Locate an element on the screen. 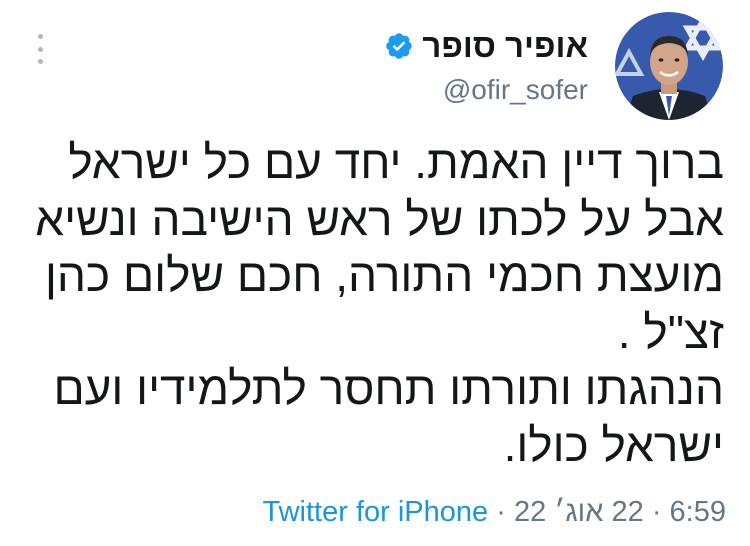 This screenshot has height=546, width=750. author-block: אופיר סופר @ofir_sofer is located at coordinates (486, 67).